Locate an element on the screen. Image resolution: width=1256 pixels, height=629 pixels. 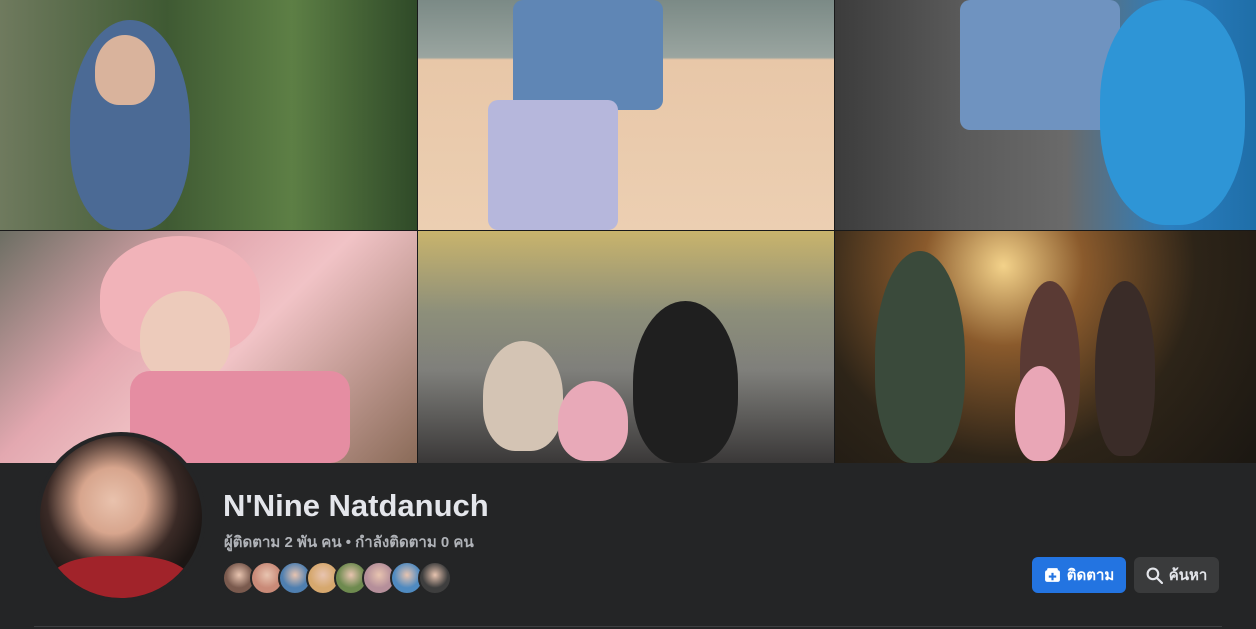
header-divider is located at coordinates (628, 626).